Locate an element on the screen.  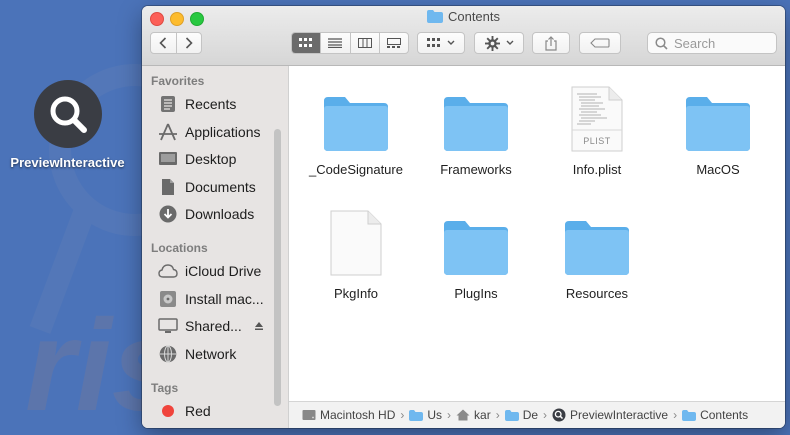
home-icon is located at coordinates (463, 415).